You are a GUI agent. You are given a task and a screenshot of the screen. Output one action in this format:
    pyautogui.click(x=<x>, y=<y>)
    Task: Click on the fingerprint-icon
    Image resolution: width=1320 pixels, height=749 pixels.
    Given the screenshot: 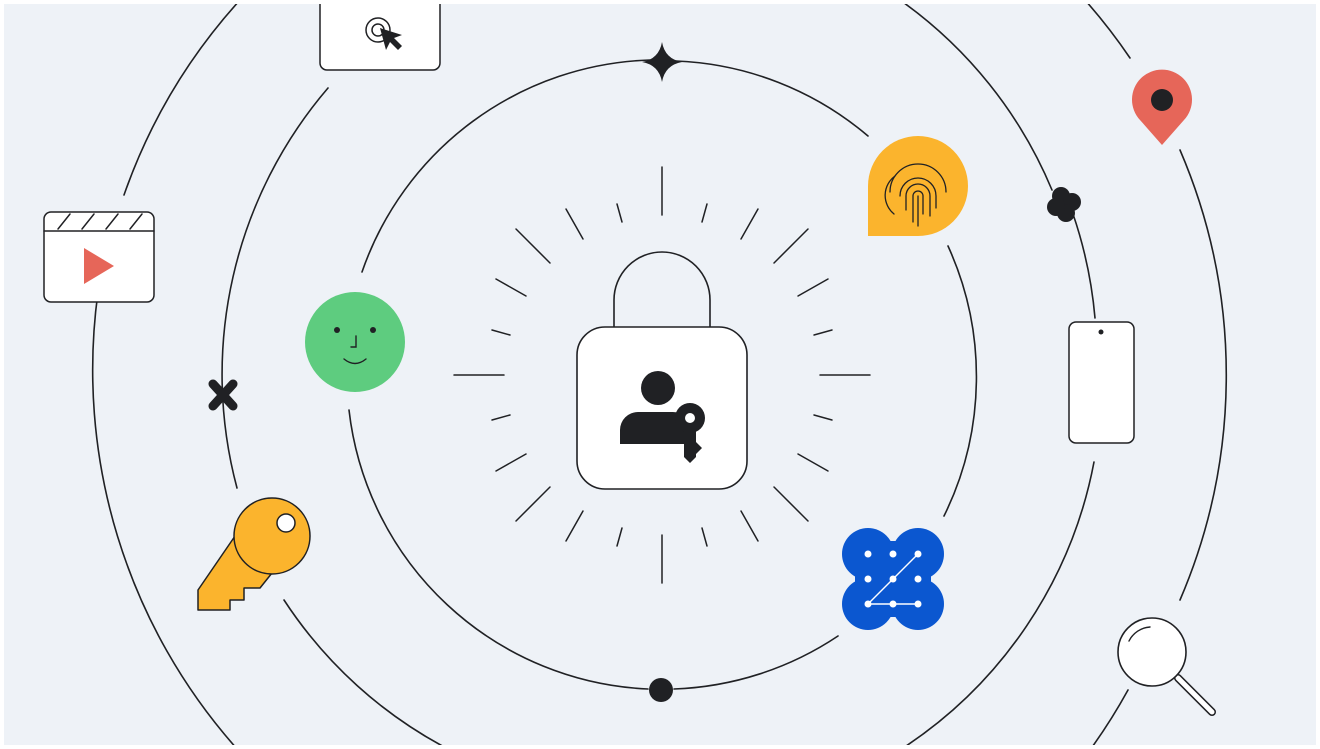 What is the action you would take?
    pyautogui.click(x=918, y=186)
    